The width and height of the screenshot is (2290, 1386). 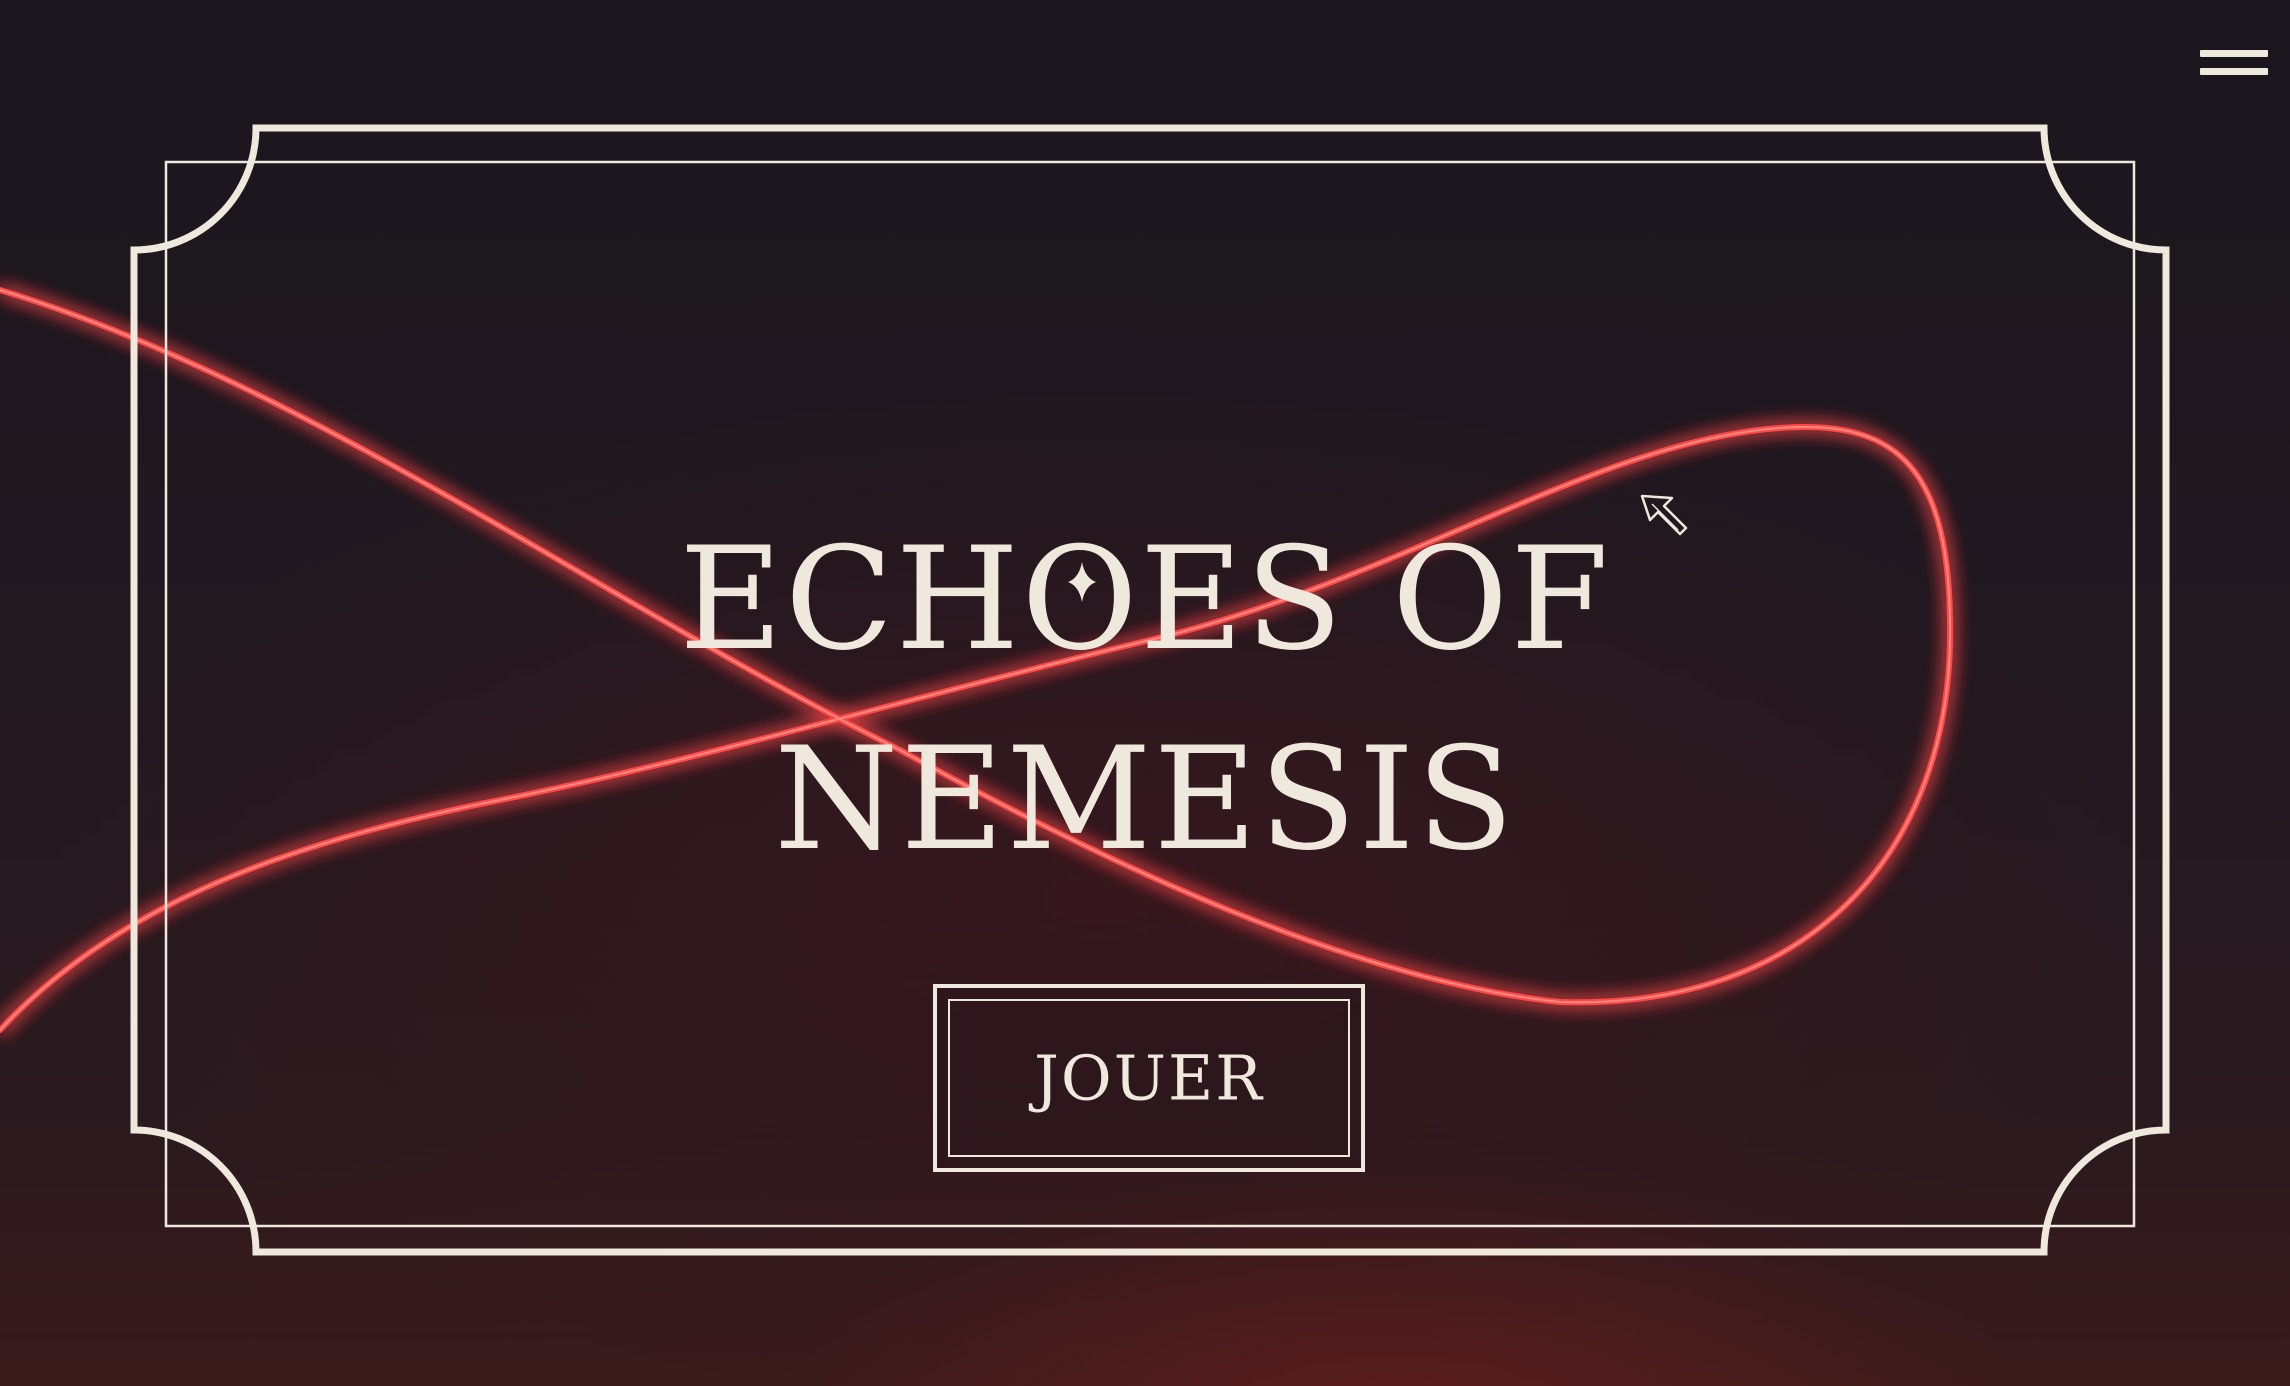 What do you see at coordinates (2234, 53) in the screenshot?
I see `hamburger-menu-icon` at bounding box center [2234, 53].